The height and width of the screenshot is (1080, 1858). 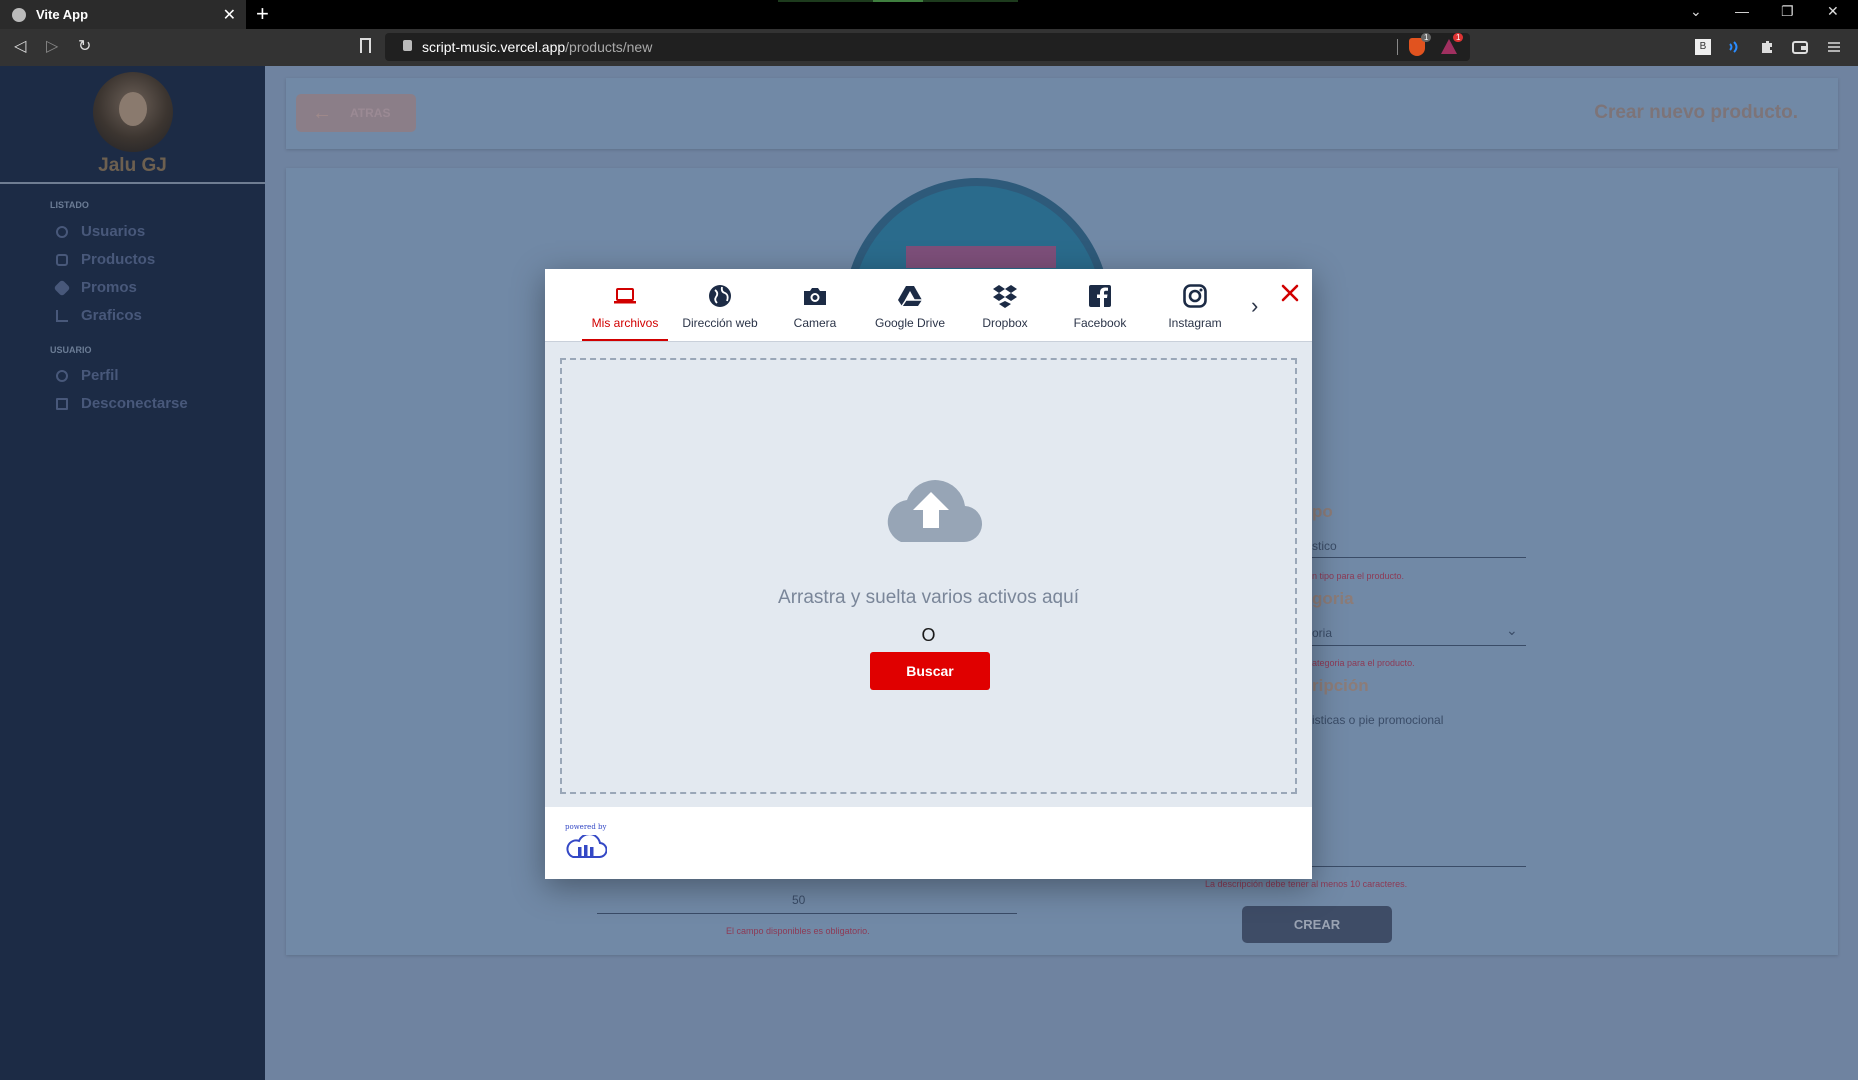 What do you see at coordinates (1735, 47) in the screenshot?
I see `wallet-sound-icon` at bounding box center [1735, 47].